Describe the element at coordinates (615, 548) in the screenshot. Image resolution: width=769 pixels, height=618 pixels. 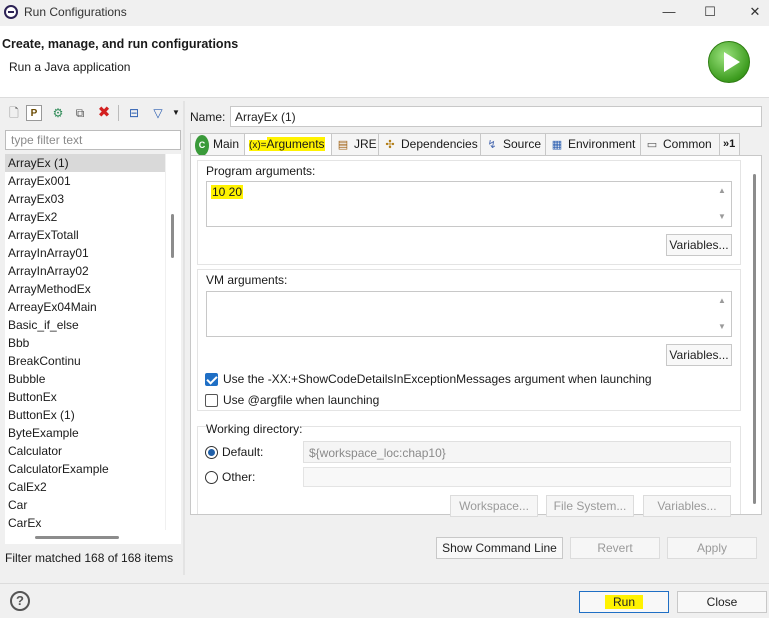
I see `revert-button: Revert` at that location.